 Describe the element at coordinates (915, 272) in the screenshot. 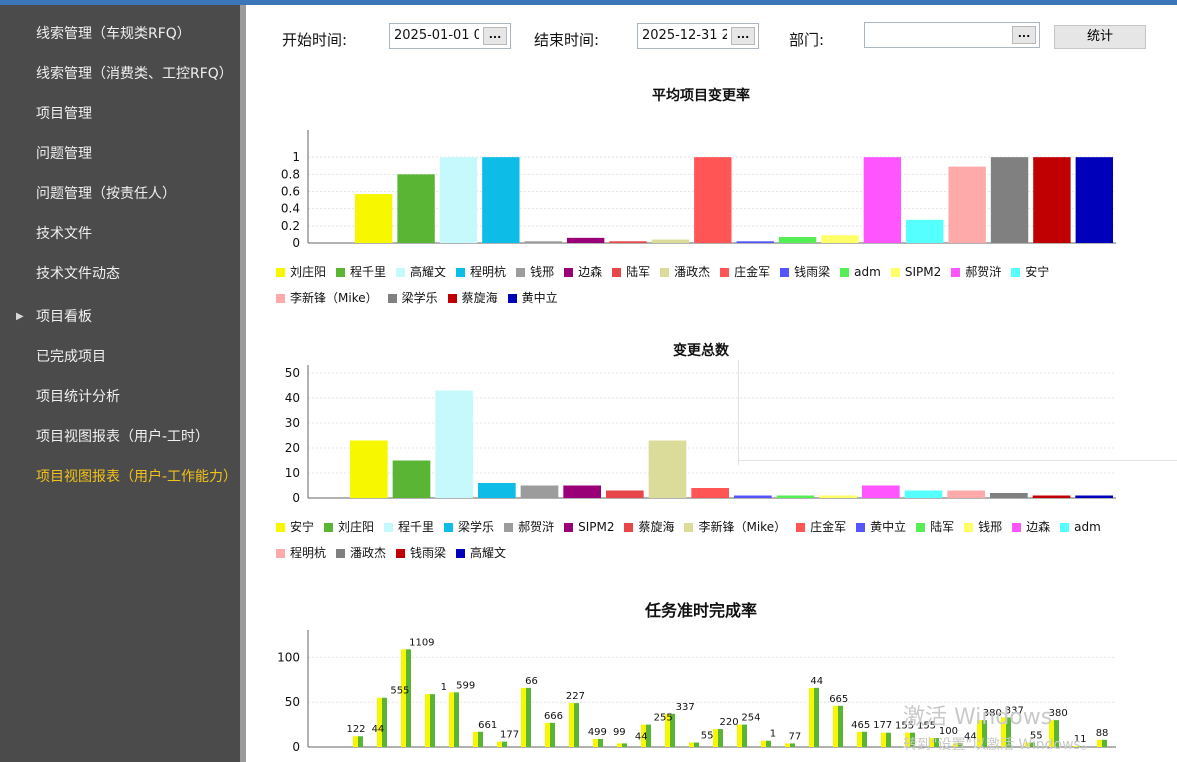

I see `legend-item: SIPM2` at that location.